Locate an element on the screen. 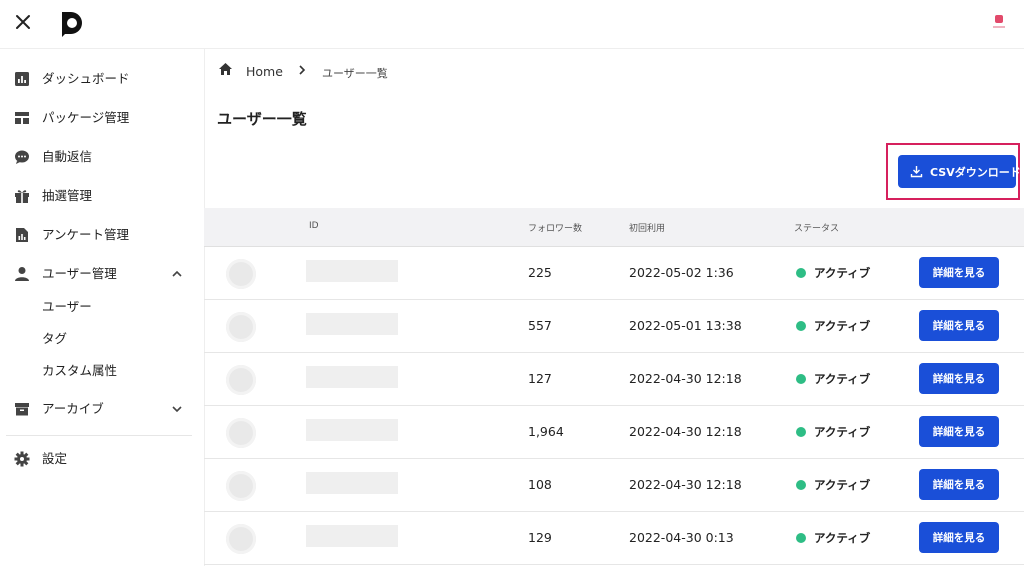 Image resolution: width=1024 pixels, height=566 pixels. account-logo is located at coordinates (999, 22).